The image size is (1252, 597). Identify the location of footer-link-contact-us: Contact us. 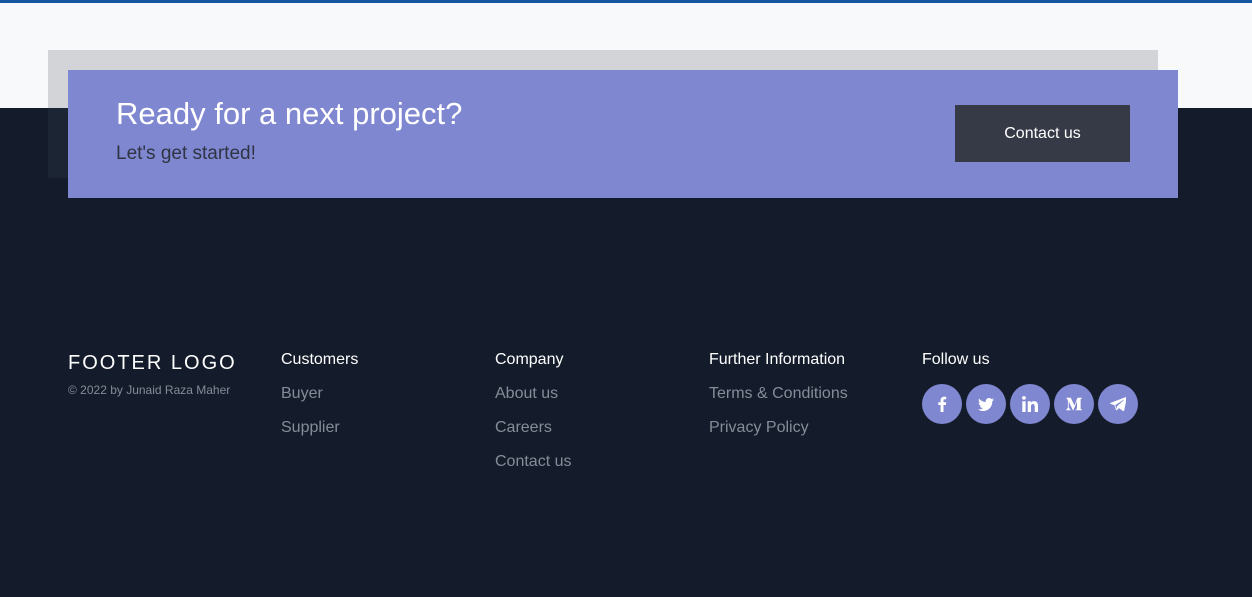
(533, 469).